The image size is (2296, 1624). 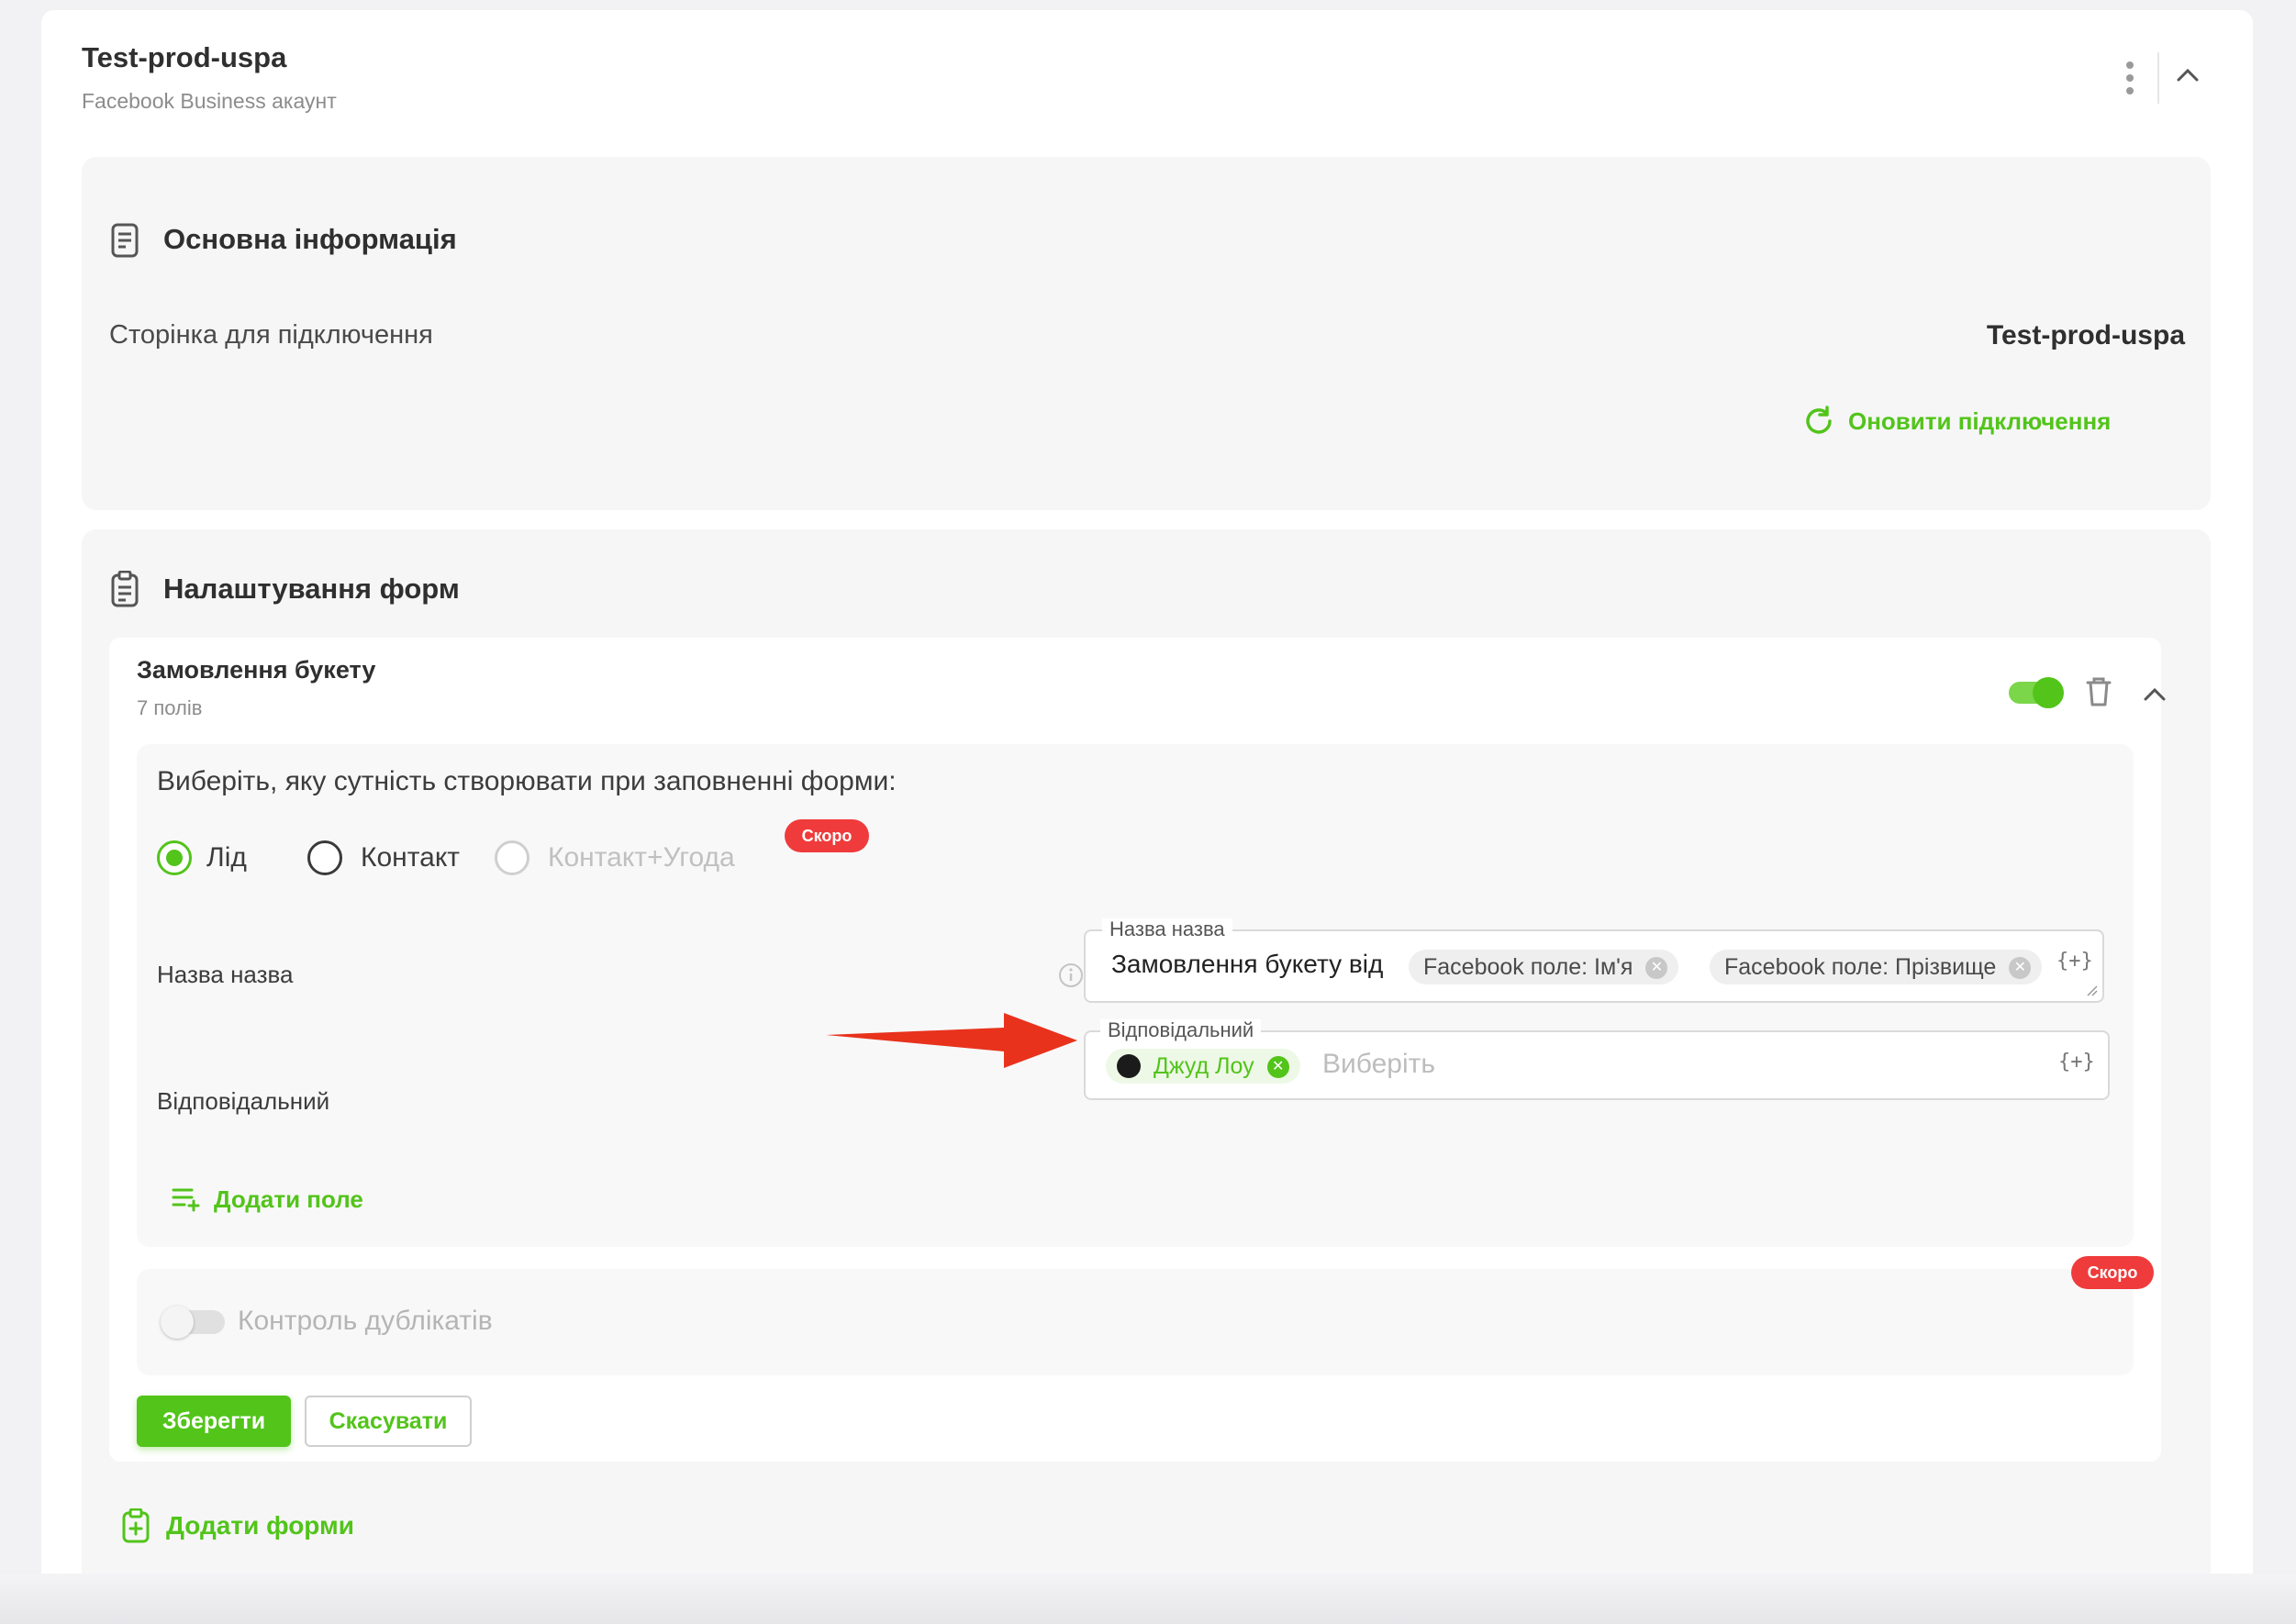 What do you see at coordinates (2037, 692) in the screenshot?
I see `form-enabled-toggle` at bounding box center [2037, 692].